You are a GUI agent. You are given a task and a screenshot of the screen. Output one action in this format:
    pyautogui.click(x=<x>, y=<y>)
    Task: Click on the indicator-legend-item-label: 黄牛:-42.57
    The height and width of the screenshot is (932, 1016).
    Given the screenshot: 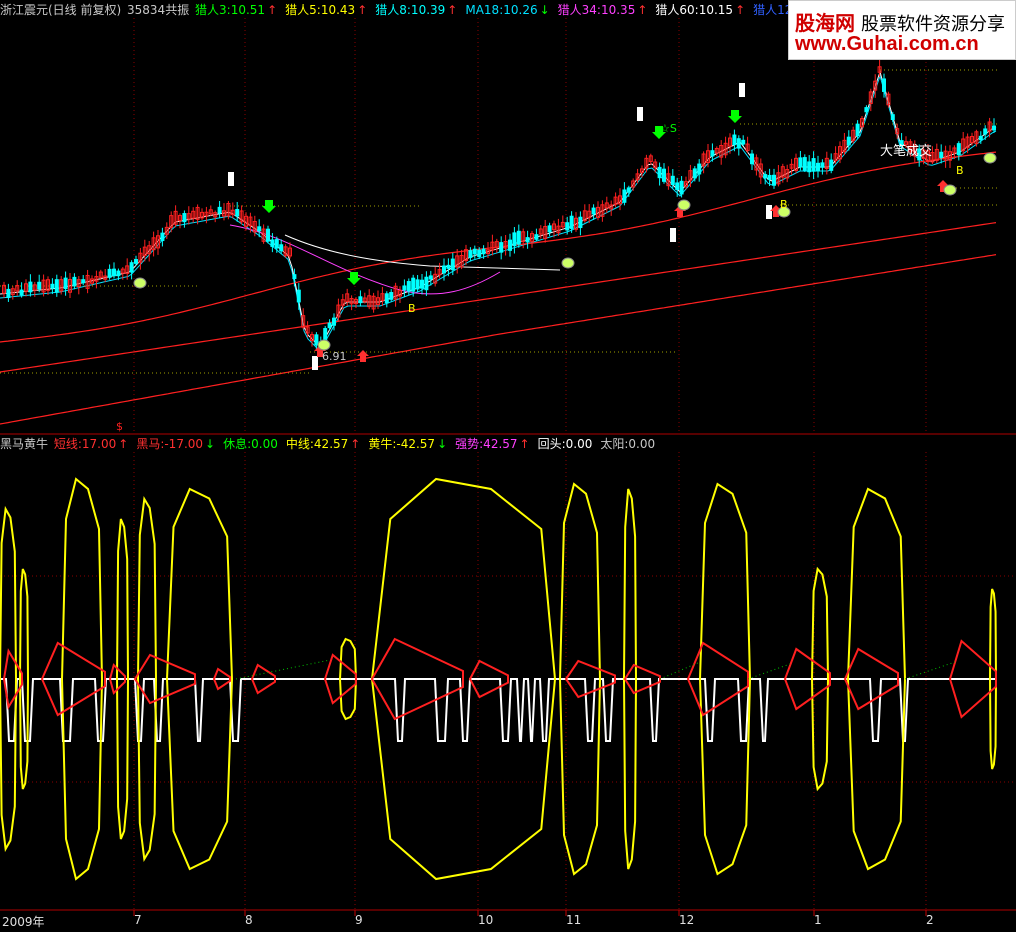 What is the action you would take?
    pyautogui.click(x=402, y=444)
    